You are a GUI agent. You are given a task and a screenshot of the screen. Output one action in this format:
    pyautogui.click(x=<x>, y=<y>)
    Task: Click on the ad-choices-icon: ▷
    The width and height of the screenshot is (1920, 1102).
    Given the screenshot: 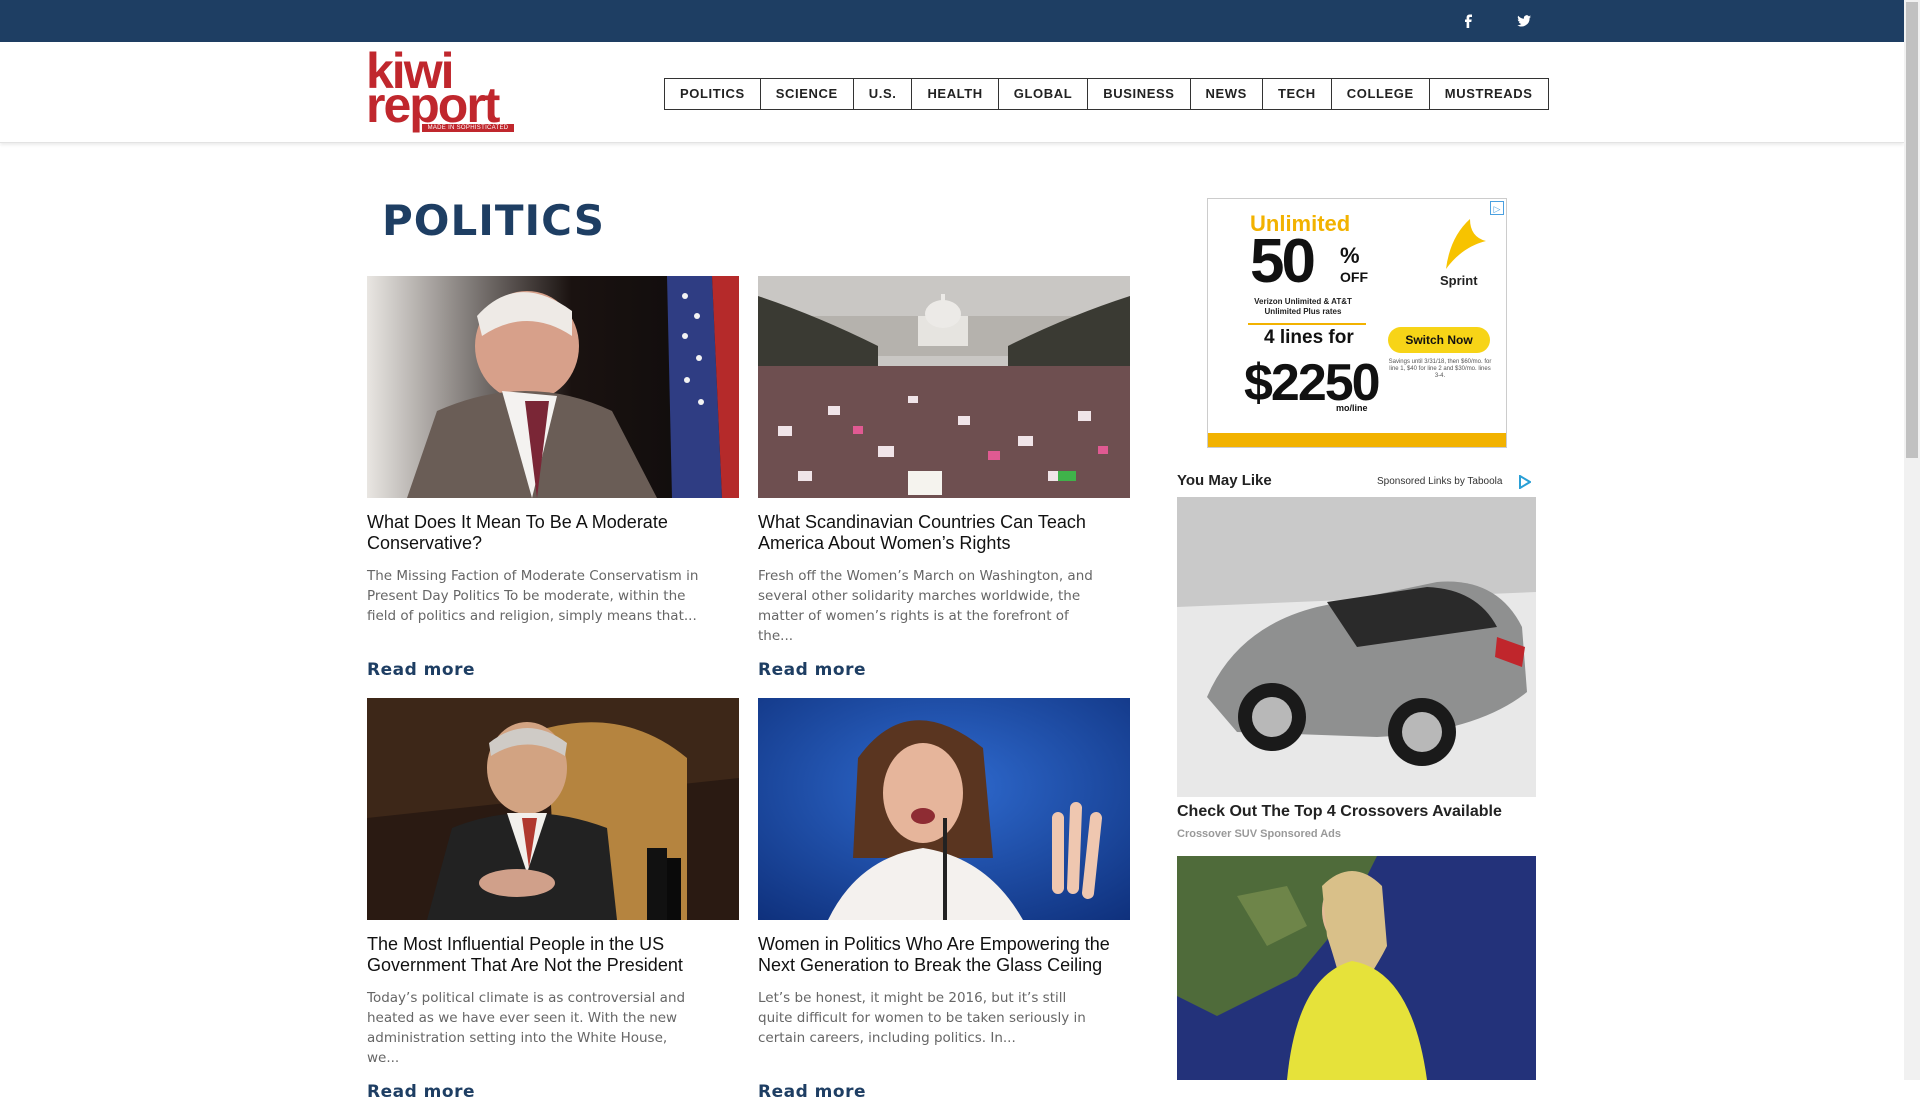 What is the action you would take?
    pyautogui.click(x=1497, y=208)
    